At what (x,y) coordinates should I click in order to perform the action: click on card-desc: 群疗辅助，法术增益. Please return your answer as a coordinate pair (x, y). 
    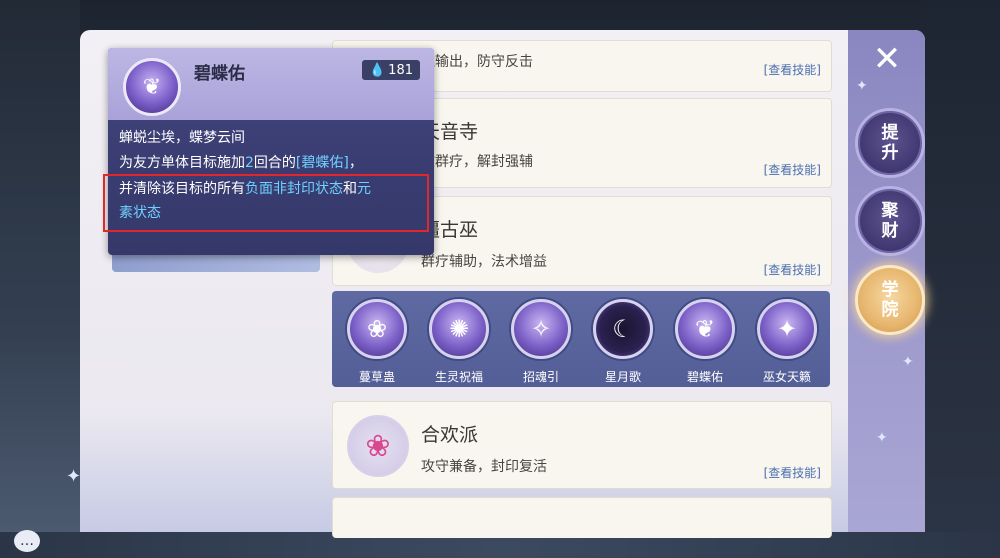
    Looking at the image, I should click on (484, 262).